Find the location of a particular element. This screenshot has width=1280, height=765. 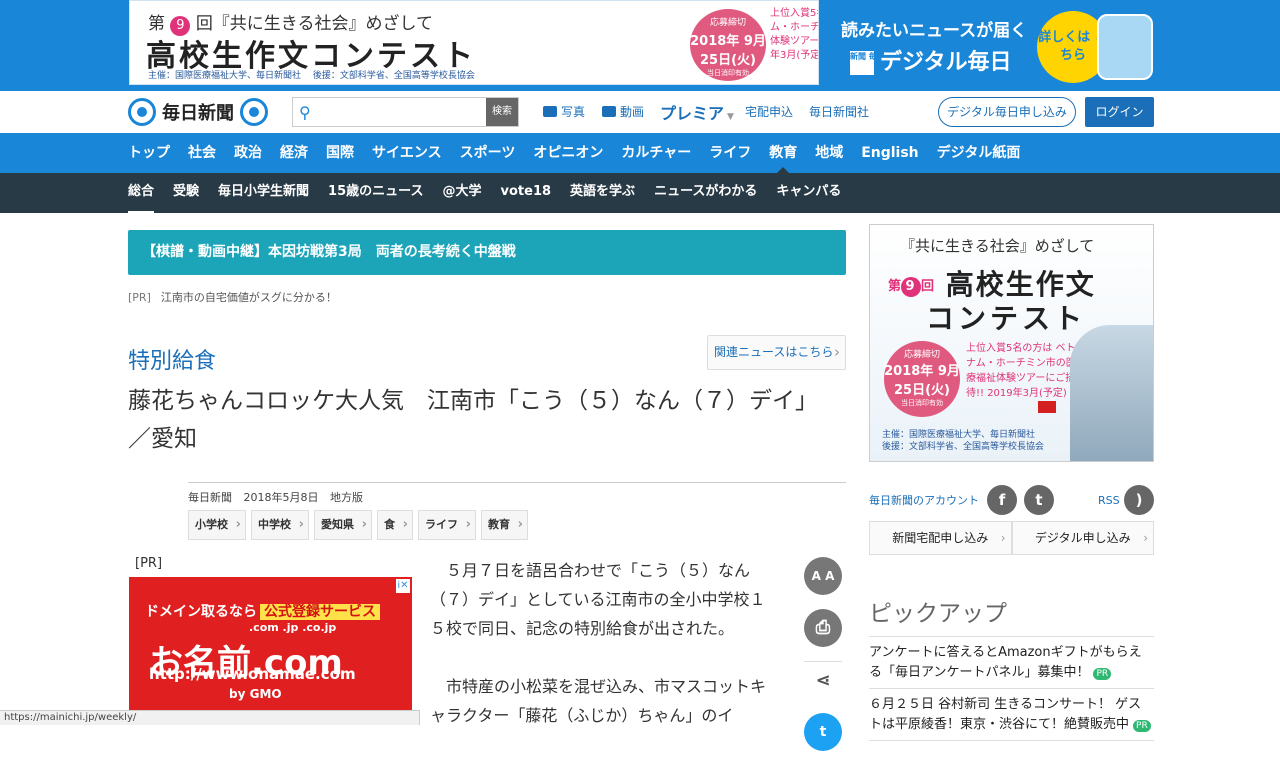

login-button: ログイン is located at coordinates (1119, 112).